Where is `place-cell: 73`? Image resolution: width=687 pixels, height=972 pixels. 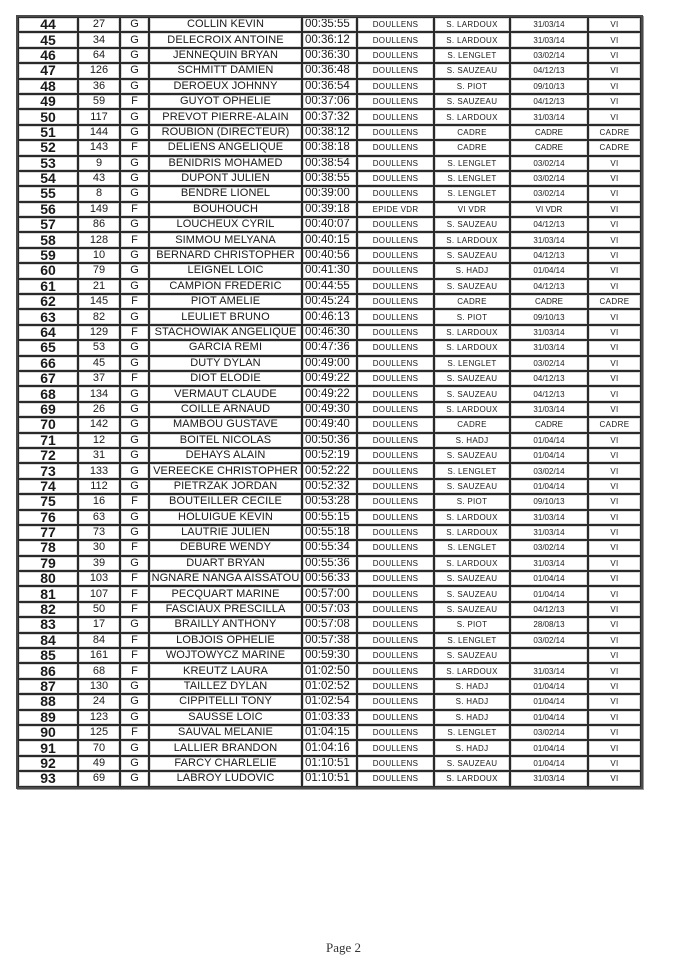 place-cell: 73 is located at coordinates (48, 471).